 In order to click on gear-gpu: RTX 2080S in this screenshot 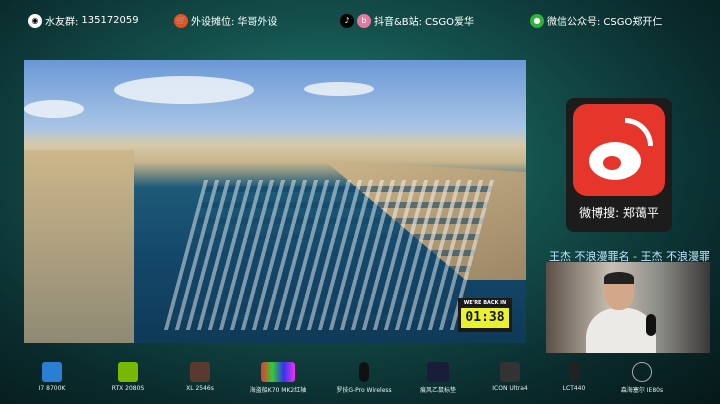, I will do `click(128, 377)`.